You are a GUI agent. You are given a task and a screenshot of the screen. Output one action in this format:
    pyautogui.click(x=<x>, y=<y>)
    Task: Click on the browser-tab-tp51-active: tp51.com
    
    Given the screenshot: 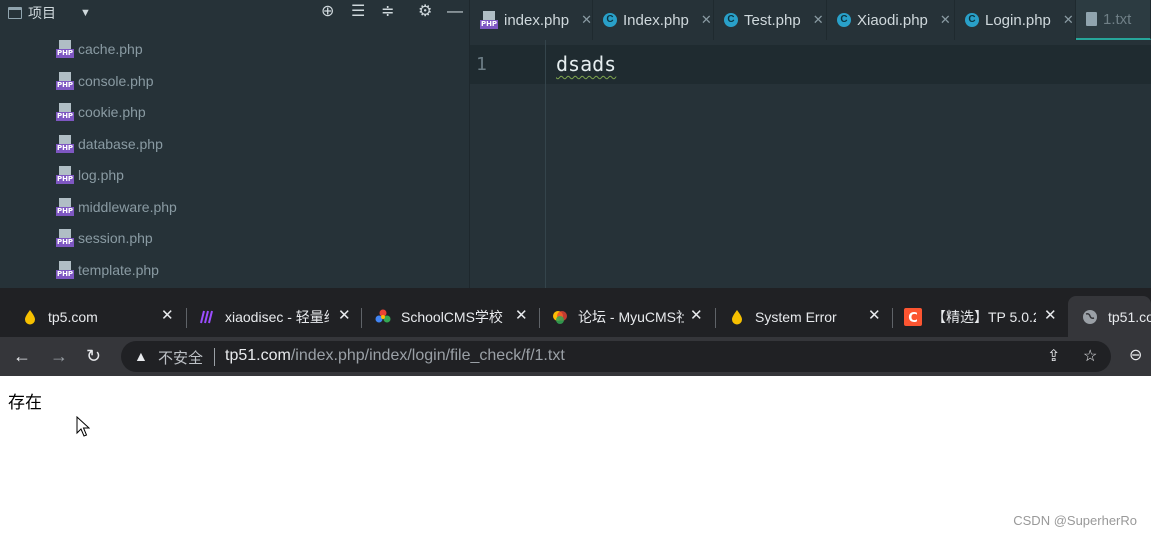 What is the action you would take?
    pyautogui.click(x=1109, y=316)
    